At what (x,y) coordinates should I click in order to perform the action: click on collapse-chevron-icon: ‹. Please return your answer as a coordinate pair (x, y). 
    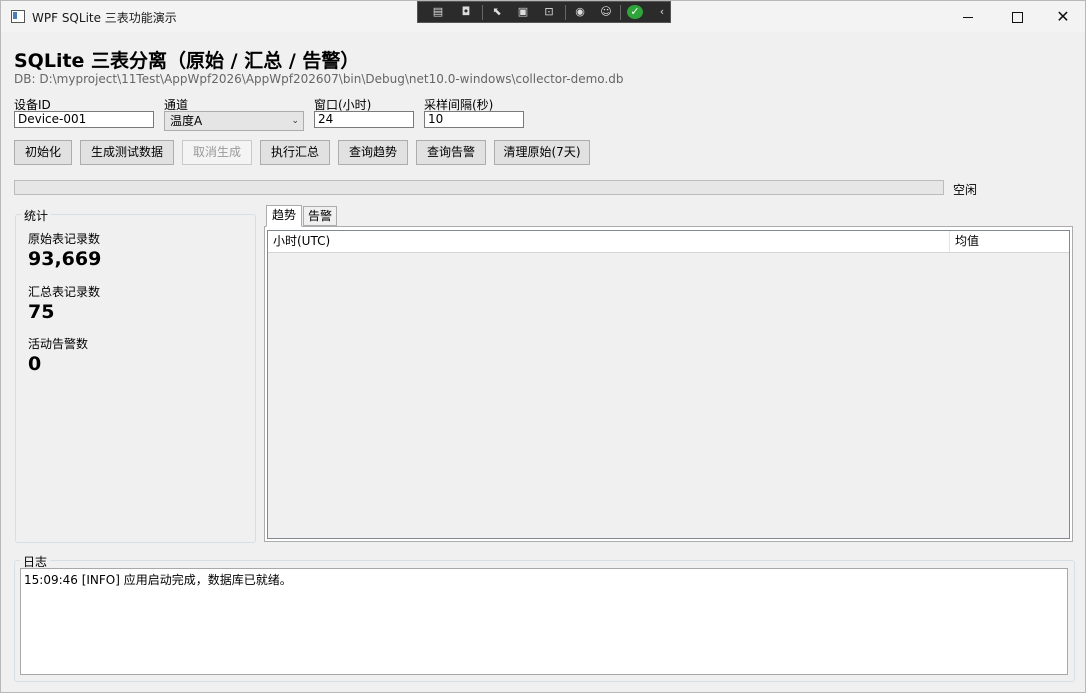
    Looking at the image, I should click on (662, 12).